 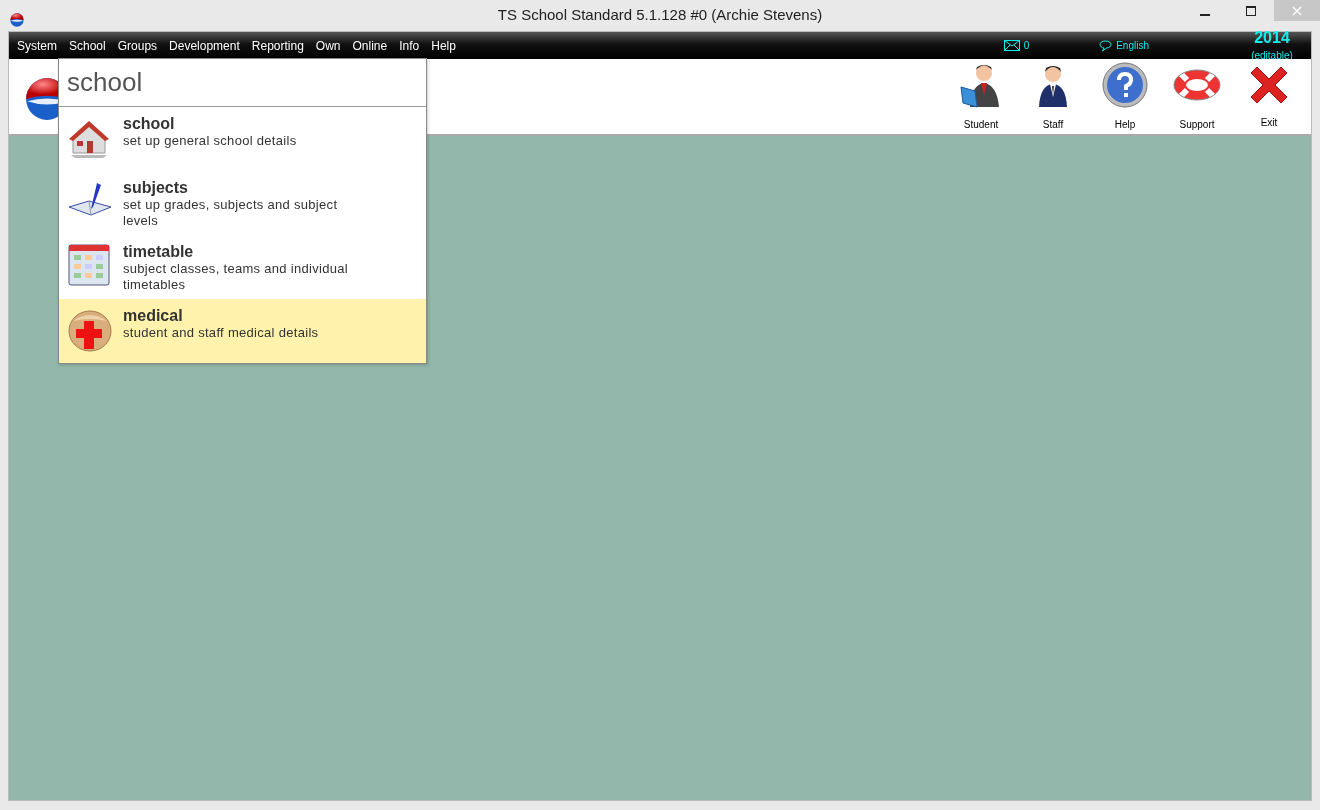 I want to click on result-title: timetable, so click(x=159, y=252).